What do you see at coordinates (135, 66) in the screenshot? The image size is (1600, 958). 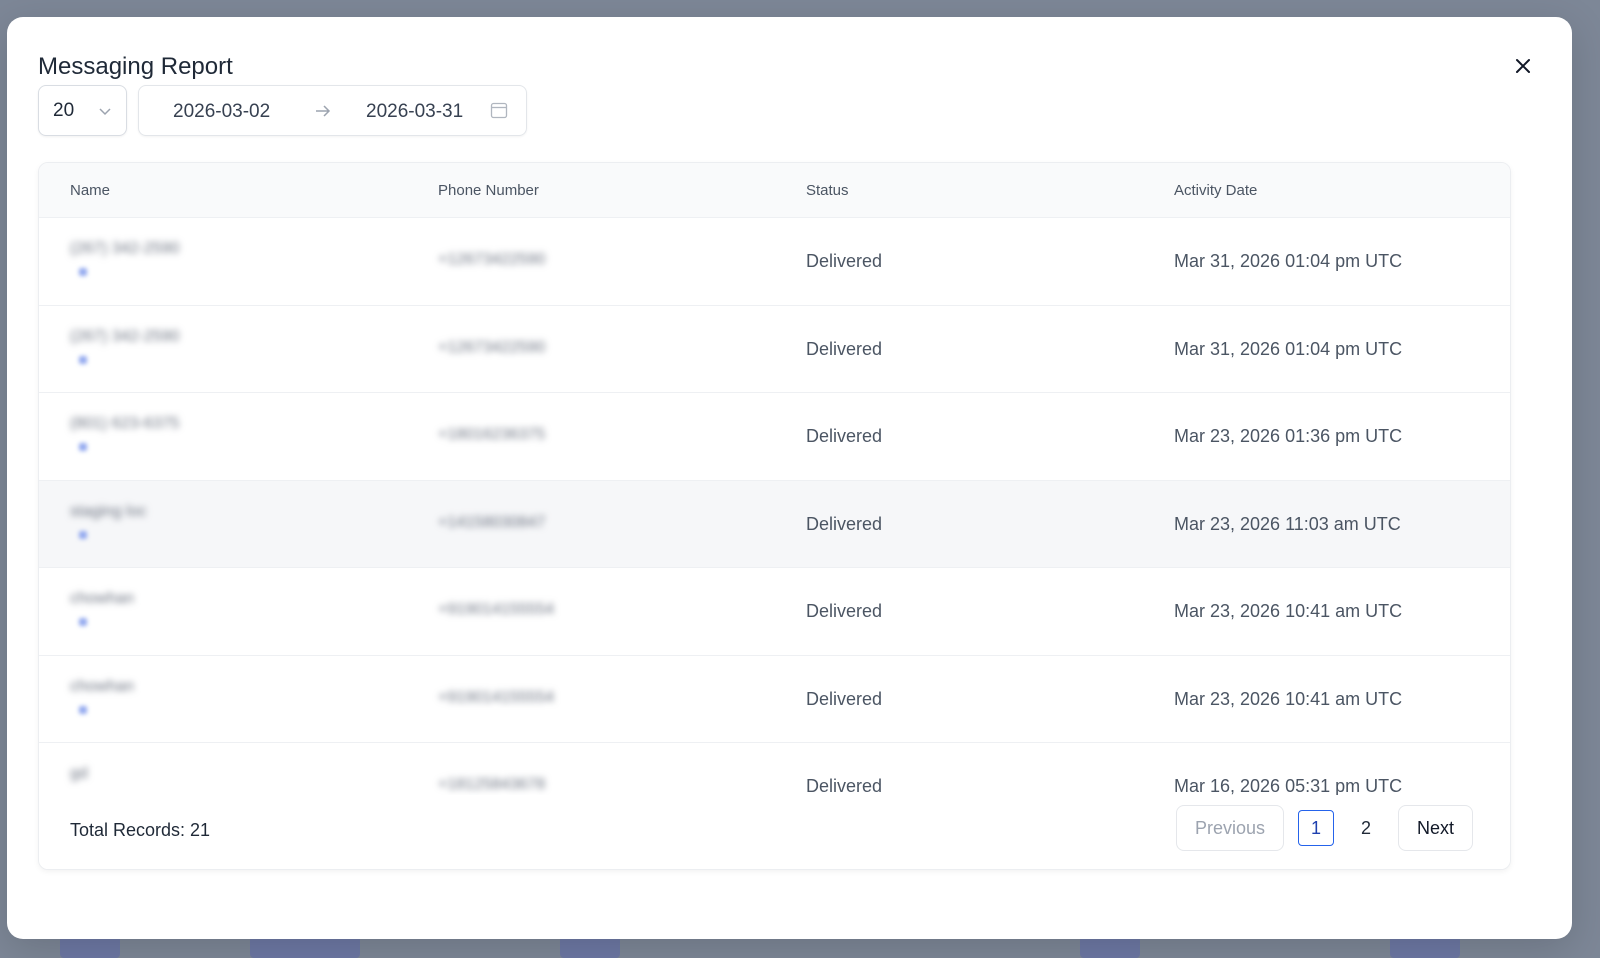 I see `modal-title: Messaging Report` at bounding box center [135, 66].